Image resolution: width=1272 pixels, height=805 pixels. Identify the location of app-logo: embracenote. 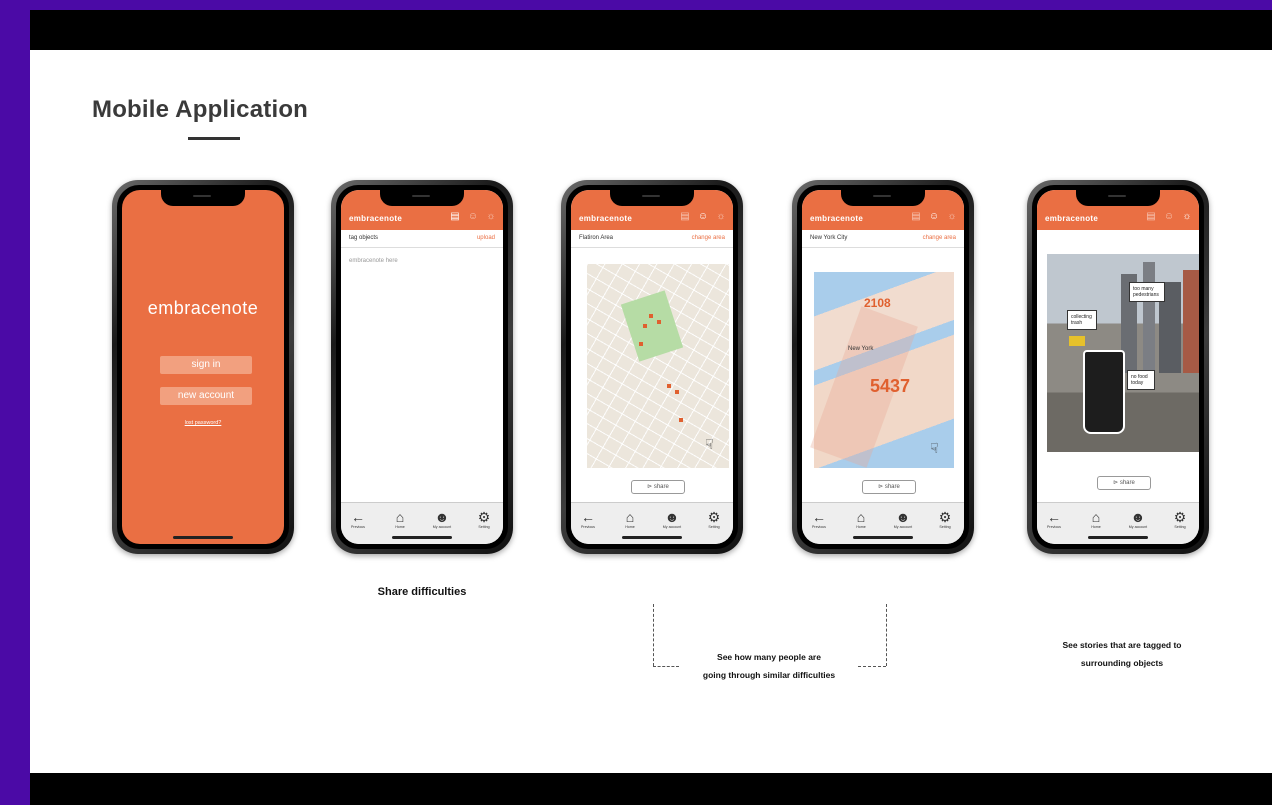
(203, 308).